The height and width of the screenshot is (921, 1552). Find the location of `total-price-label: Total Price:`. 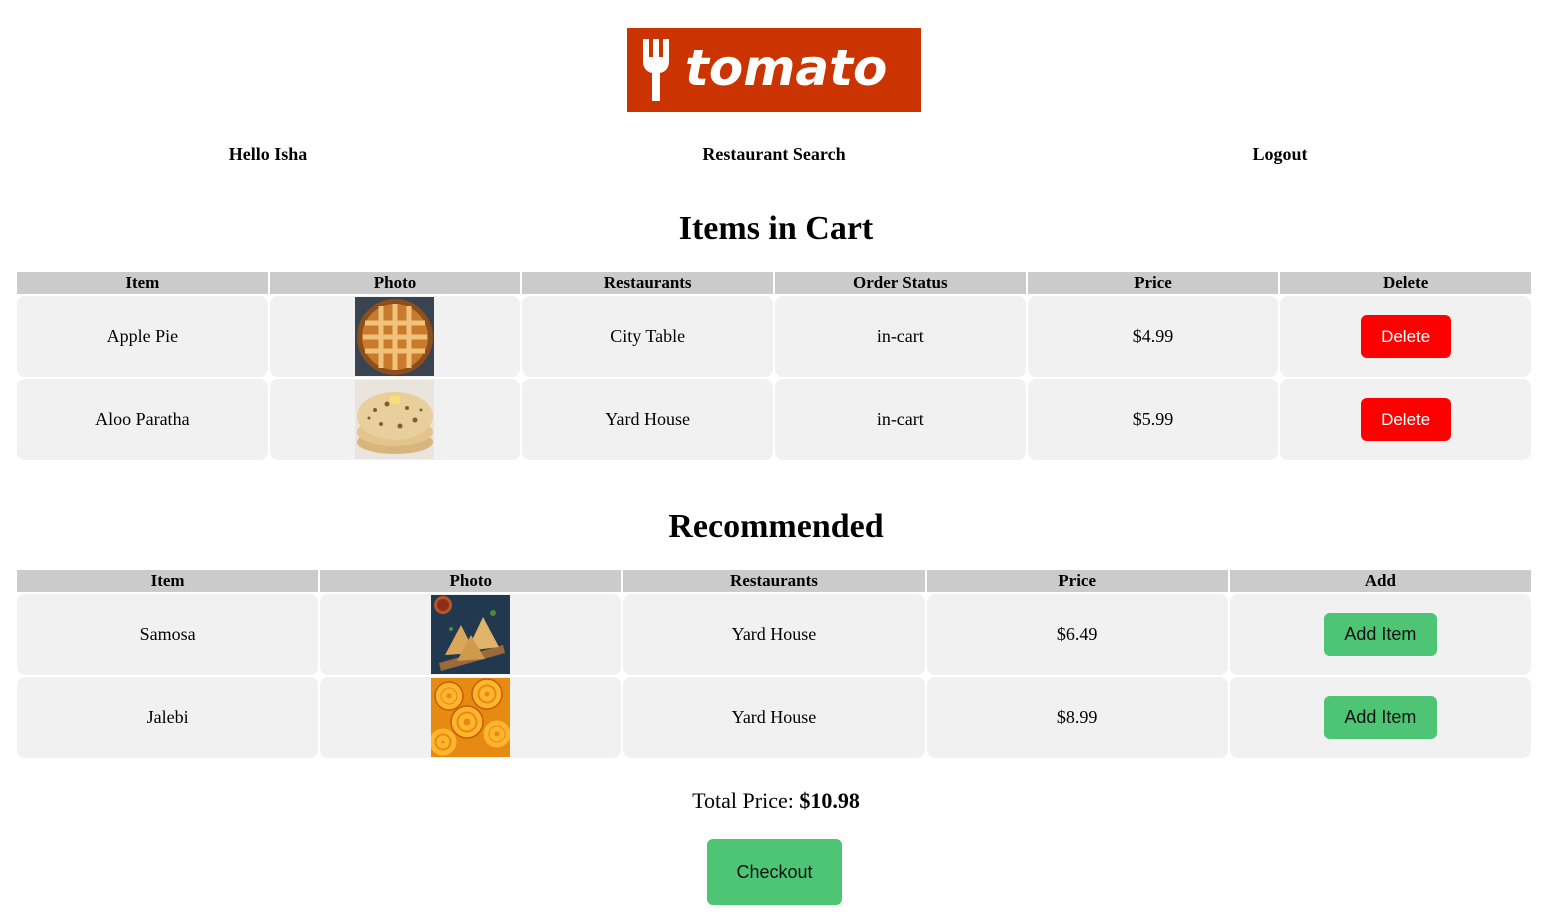

total-price-label: Total Price: is located at coordinates (746, 800).